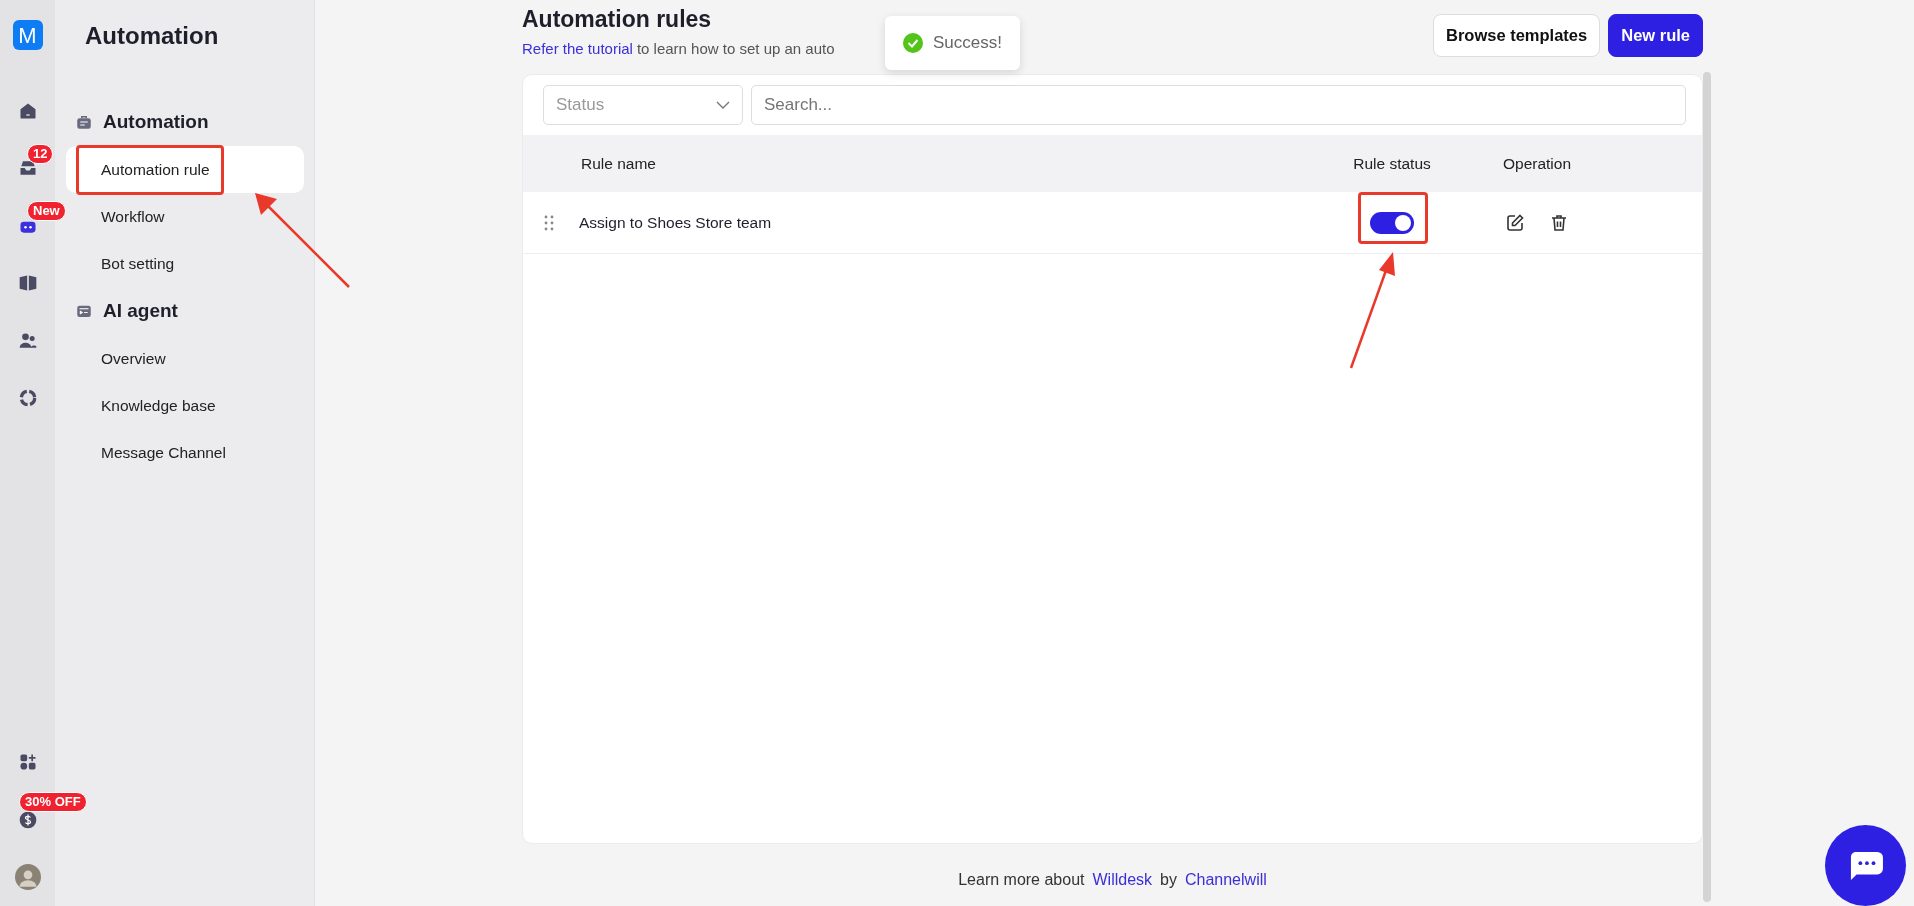  I want to click on notification-badge: 12, so click(40, 153).